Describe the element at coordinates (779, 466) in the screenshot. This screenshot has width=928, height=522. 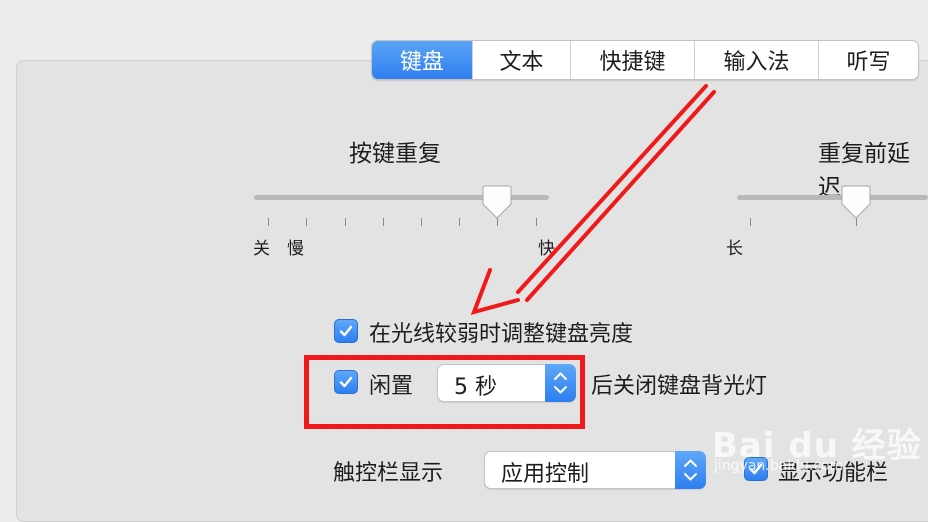
I see `watermark-url: jingyan.baidu.com` at that location.